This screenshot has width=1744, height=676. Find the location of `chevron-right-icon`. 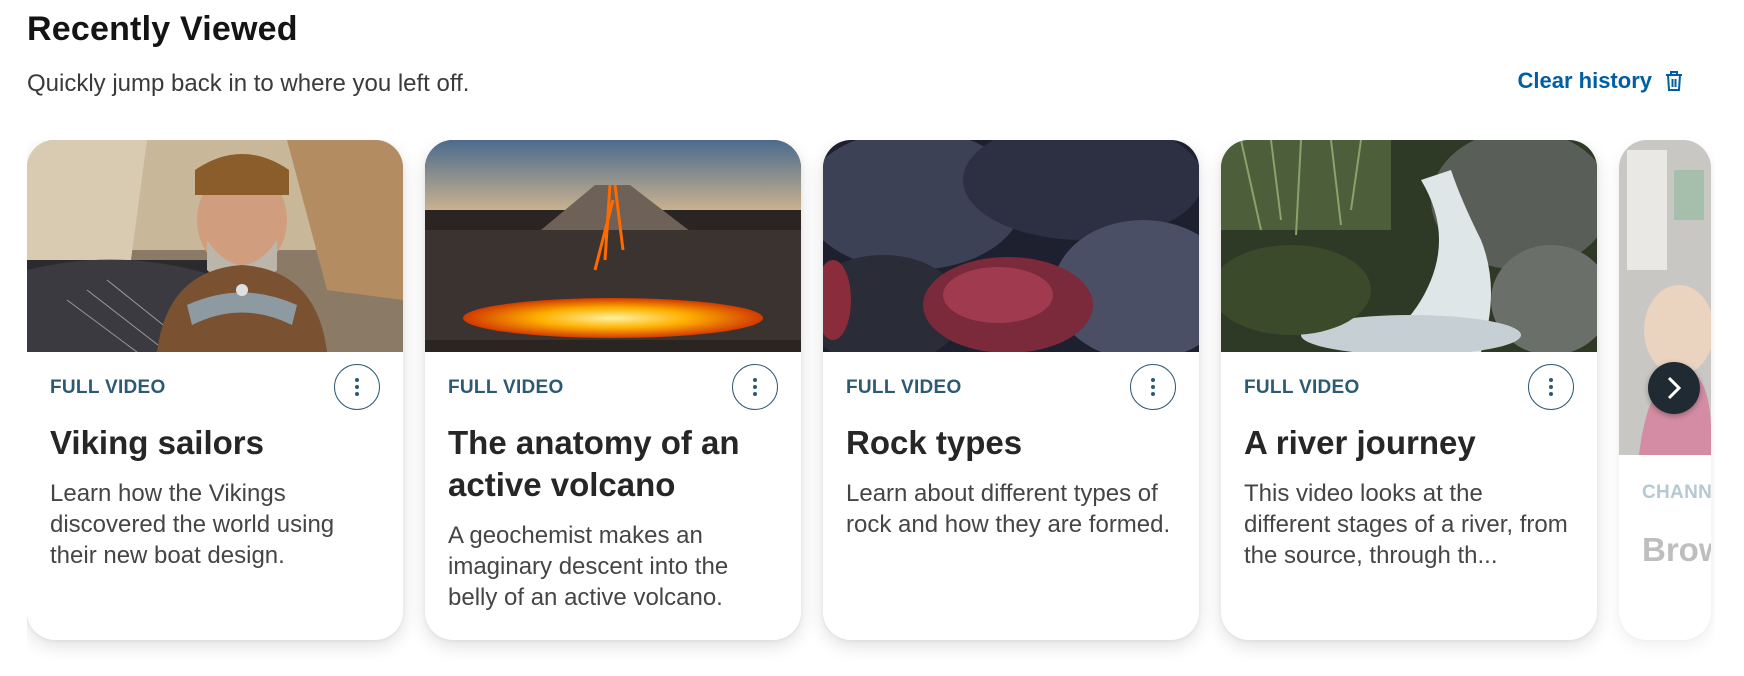

chevron-right-icon is located at coordinates (1674, 388).